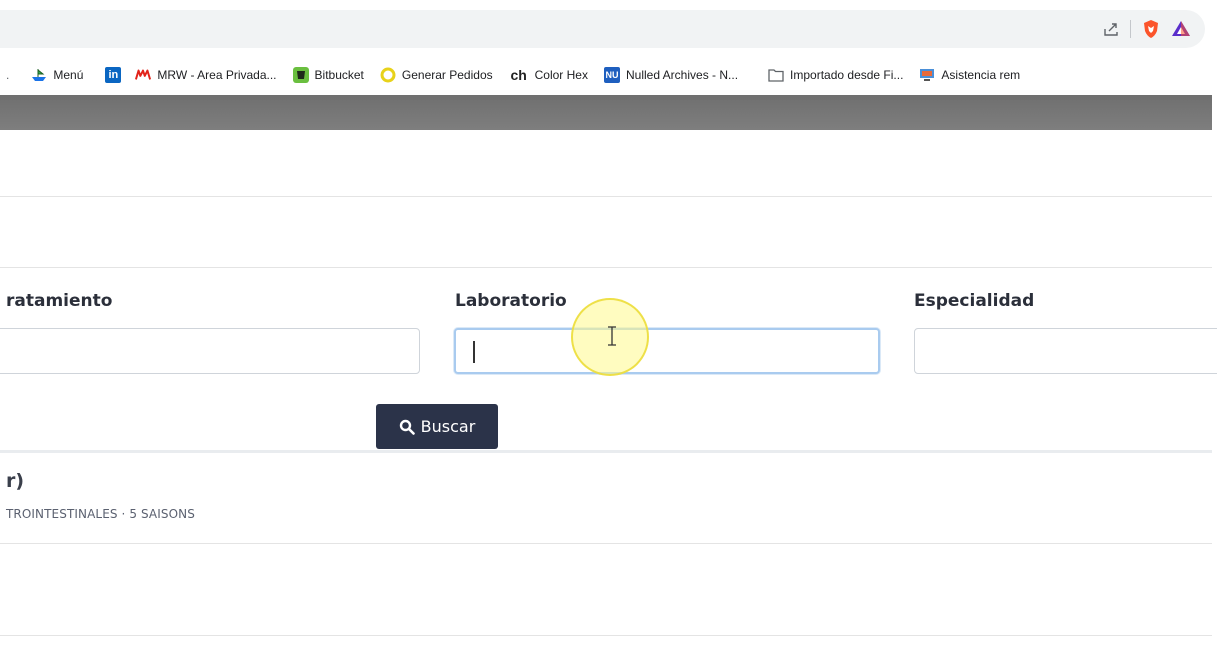 Image resolution: width=1217 pixels, height=664 pixels. Describe the element at coordinates (339, 75) in the screenshot. I see `bookmark-label: Bitbucket` at that location.